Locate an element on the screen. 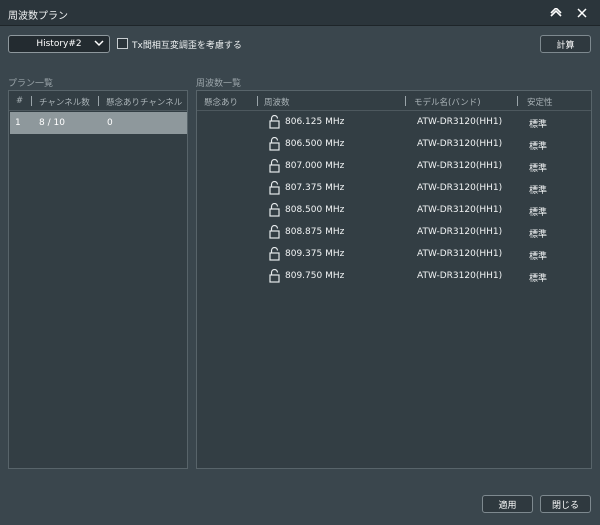 Image resolution: width=600 pixels, height=525 pixels. frequency-list-header: 懸念あり 周波数 モデル名(バンド) 安定性 is located at coordinates (394, 101).